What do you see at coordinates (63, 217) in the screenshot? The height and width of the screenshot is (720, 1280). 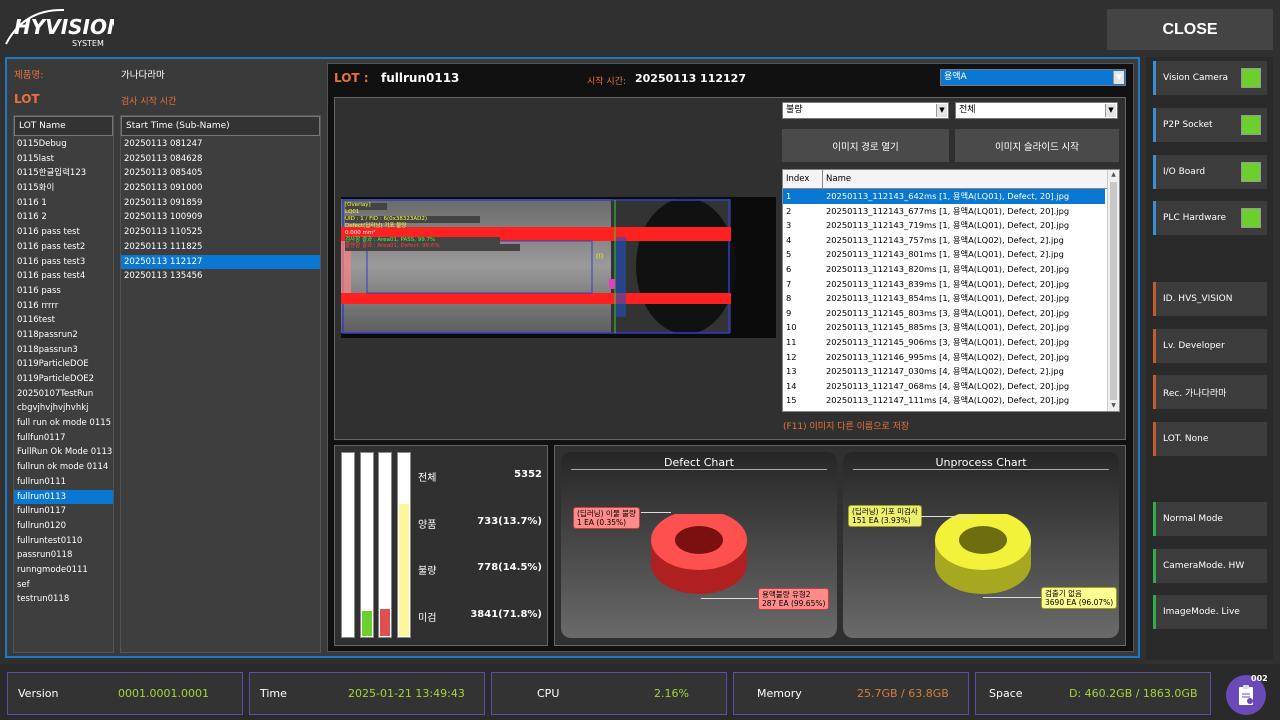 I see `lot-list-item: 0116 2` at bounding box center [63, 217].